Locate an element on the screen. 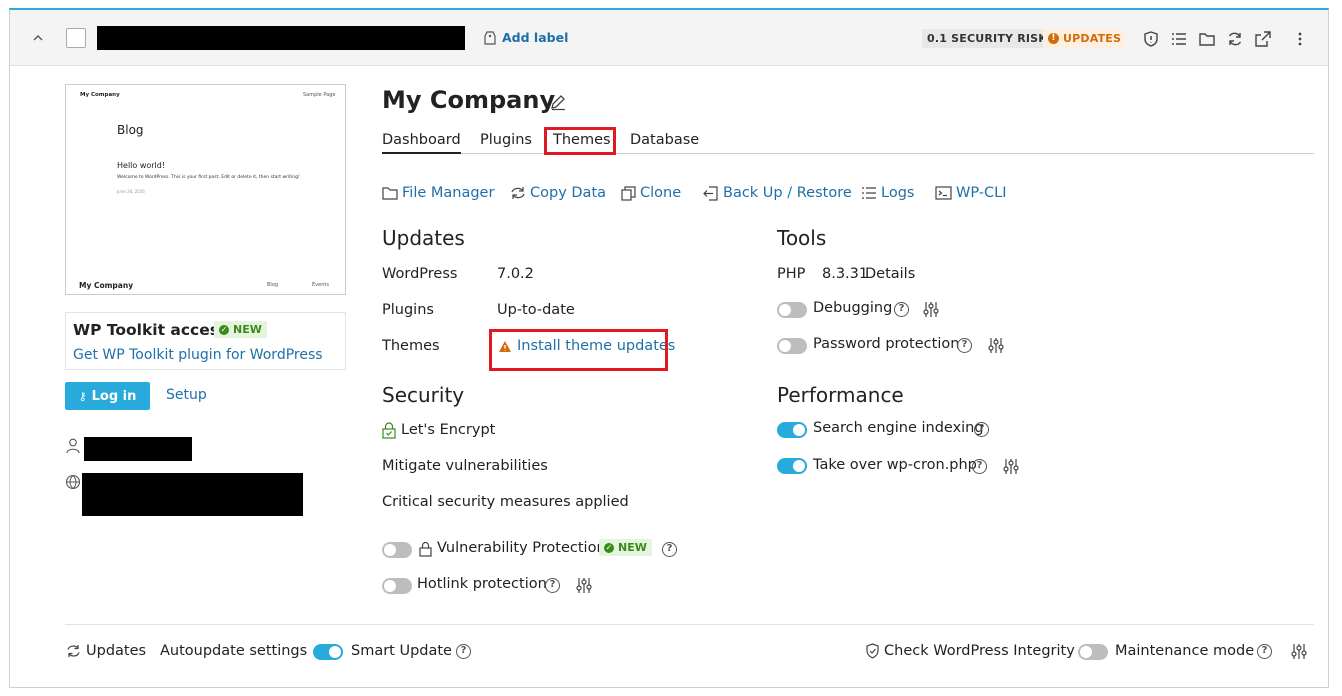  backup-restore-link: Back Up / Restore is located at coordinates (777, 193).